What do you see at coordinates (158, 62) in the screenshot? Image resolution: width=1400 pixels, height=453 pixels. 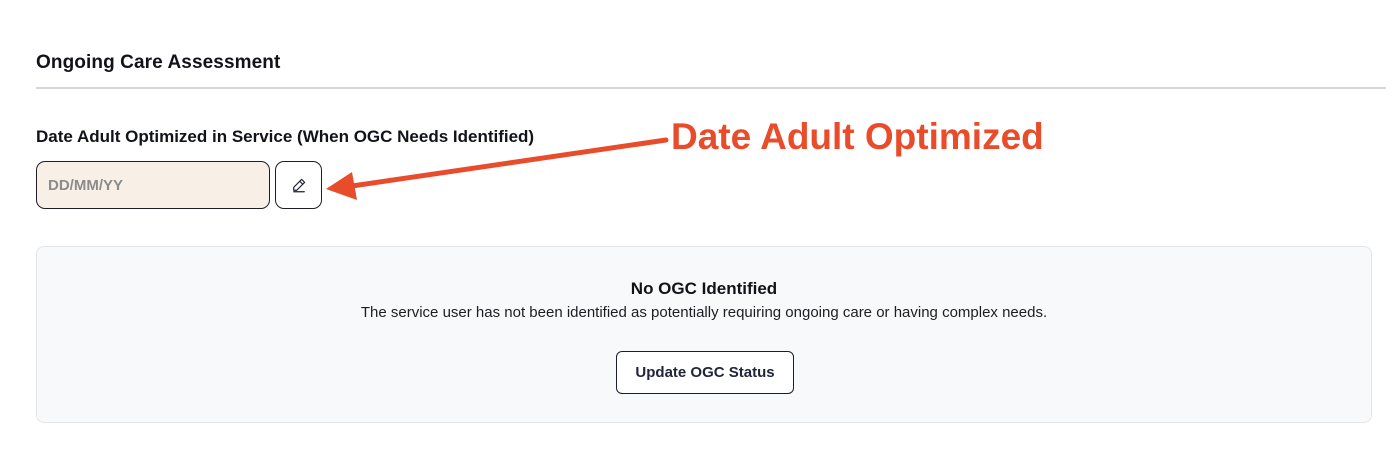 I see `section-title: Ongoing Care Assessment` at bounding box center [158, 62].